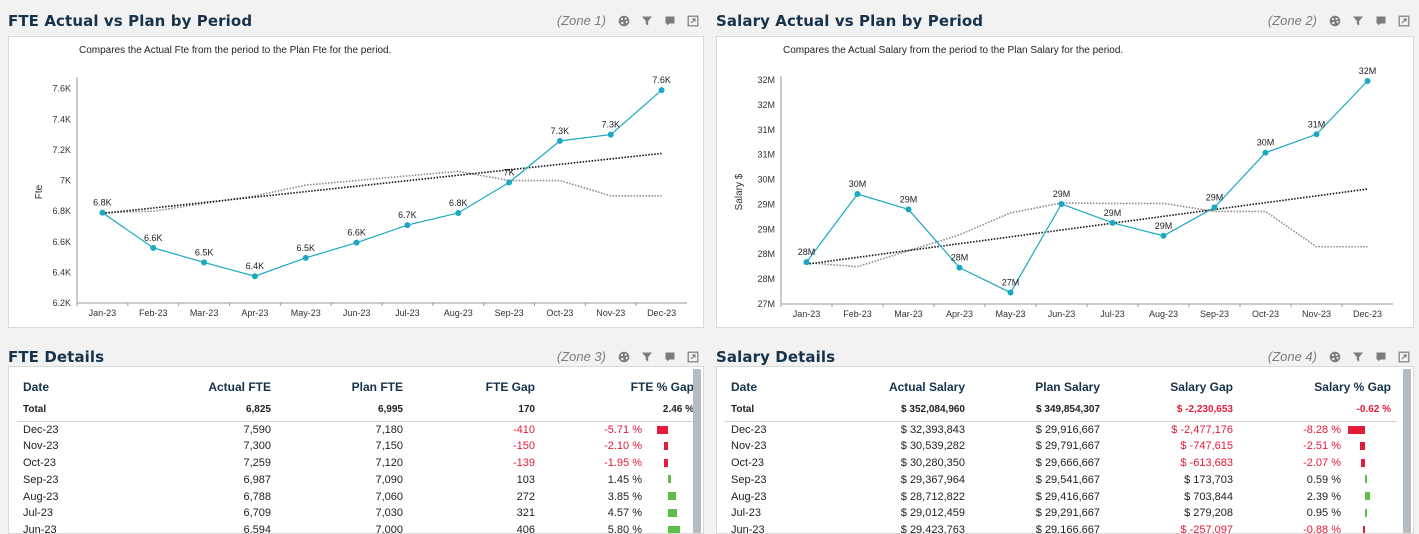 This screenshot has width=1419, height=534. I want to click on y-tick-label: 6.6K, so click(61, 242).